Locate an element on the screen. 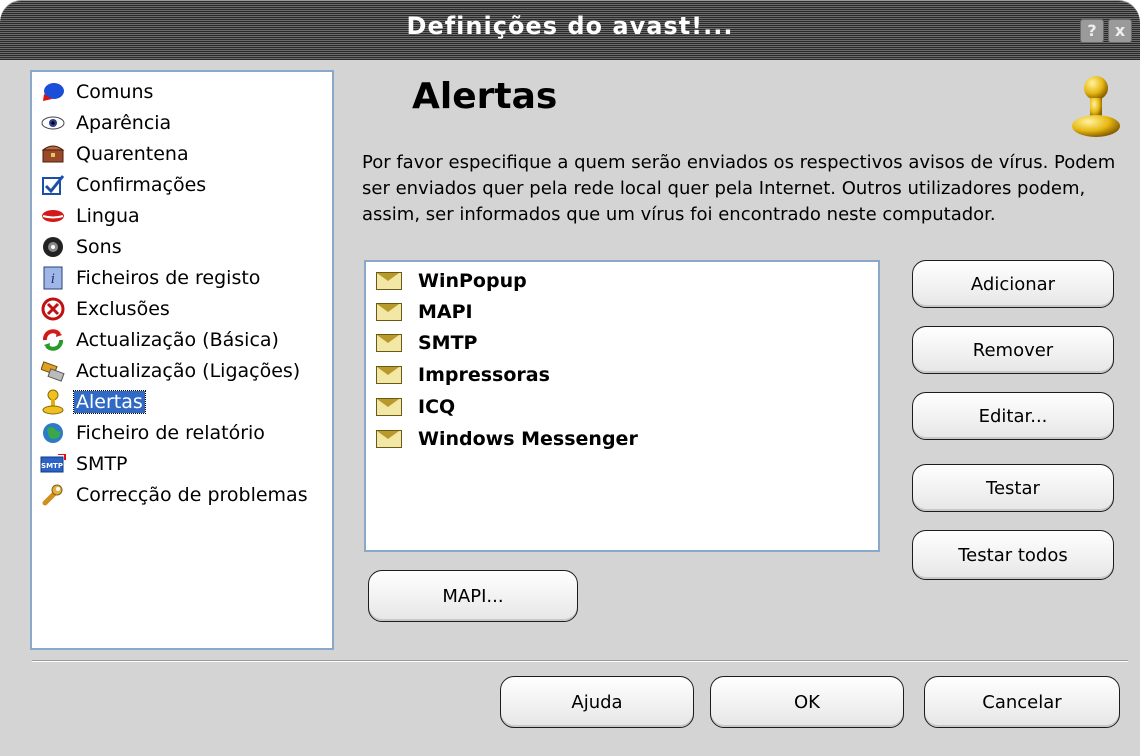  title-bar: Definições do avast!... ? x is located at coordinates (570, 30).